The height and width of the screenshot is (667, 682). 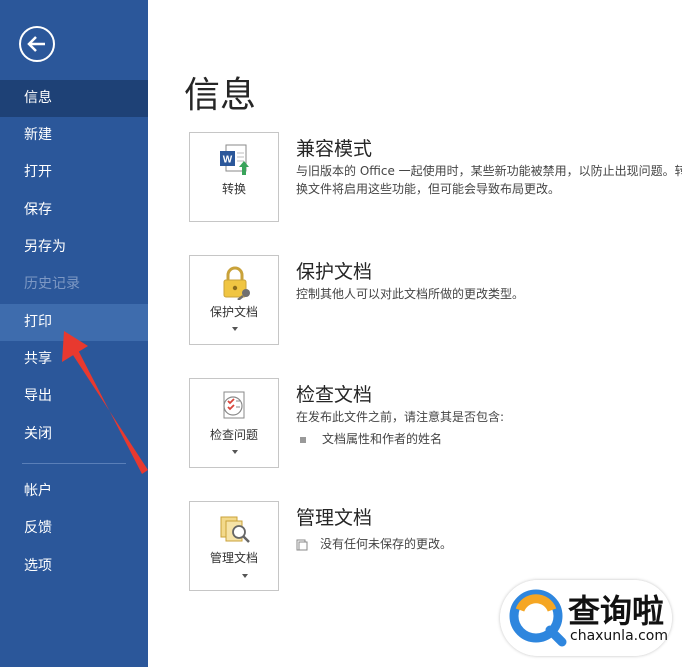 I want to click on manage-status: 没有任何未保存的更改。, so click(x=374, y=543).